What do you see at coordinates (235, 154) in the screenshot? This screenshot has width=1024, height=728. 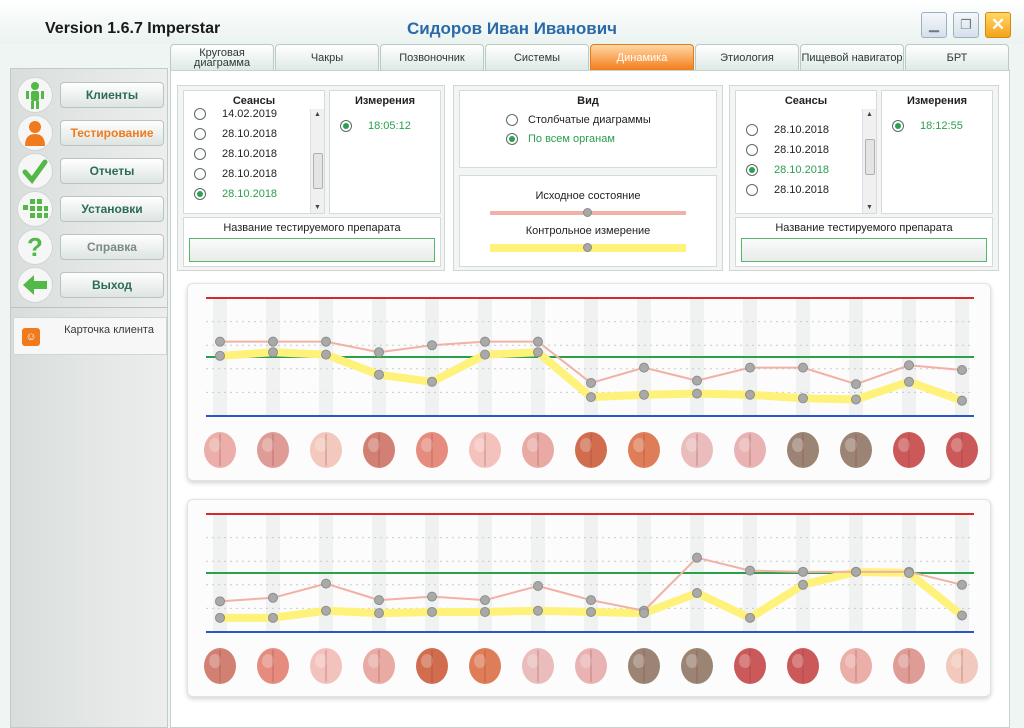 I see `left-session-row-2: 28.10.2018` at bounding box center [235, 154].